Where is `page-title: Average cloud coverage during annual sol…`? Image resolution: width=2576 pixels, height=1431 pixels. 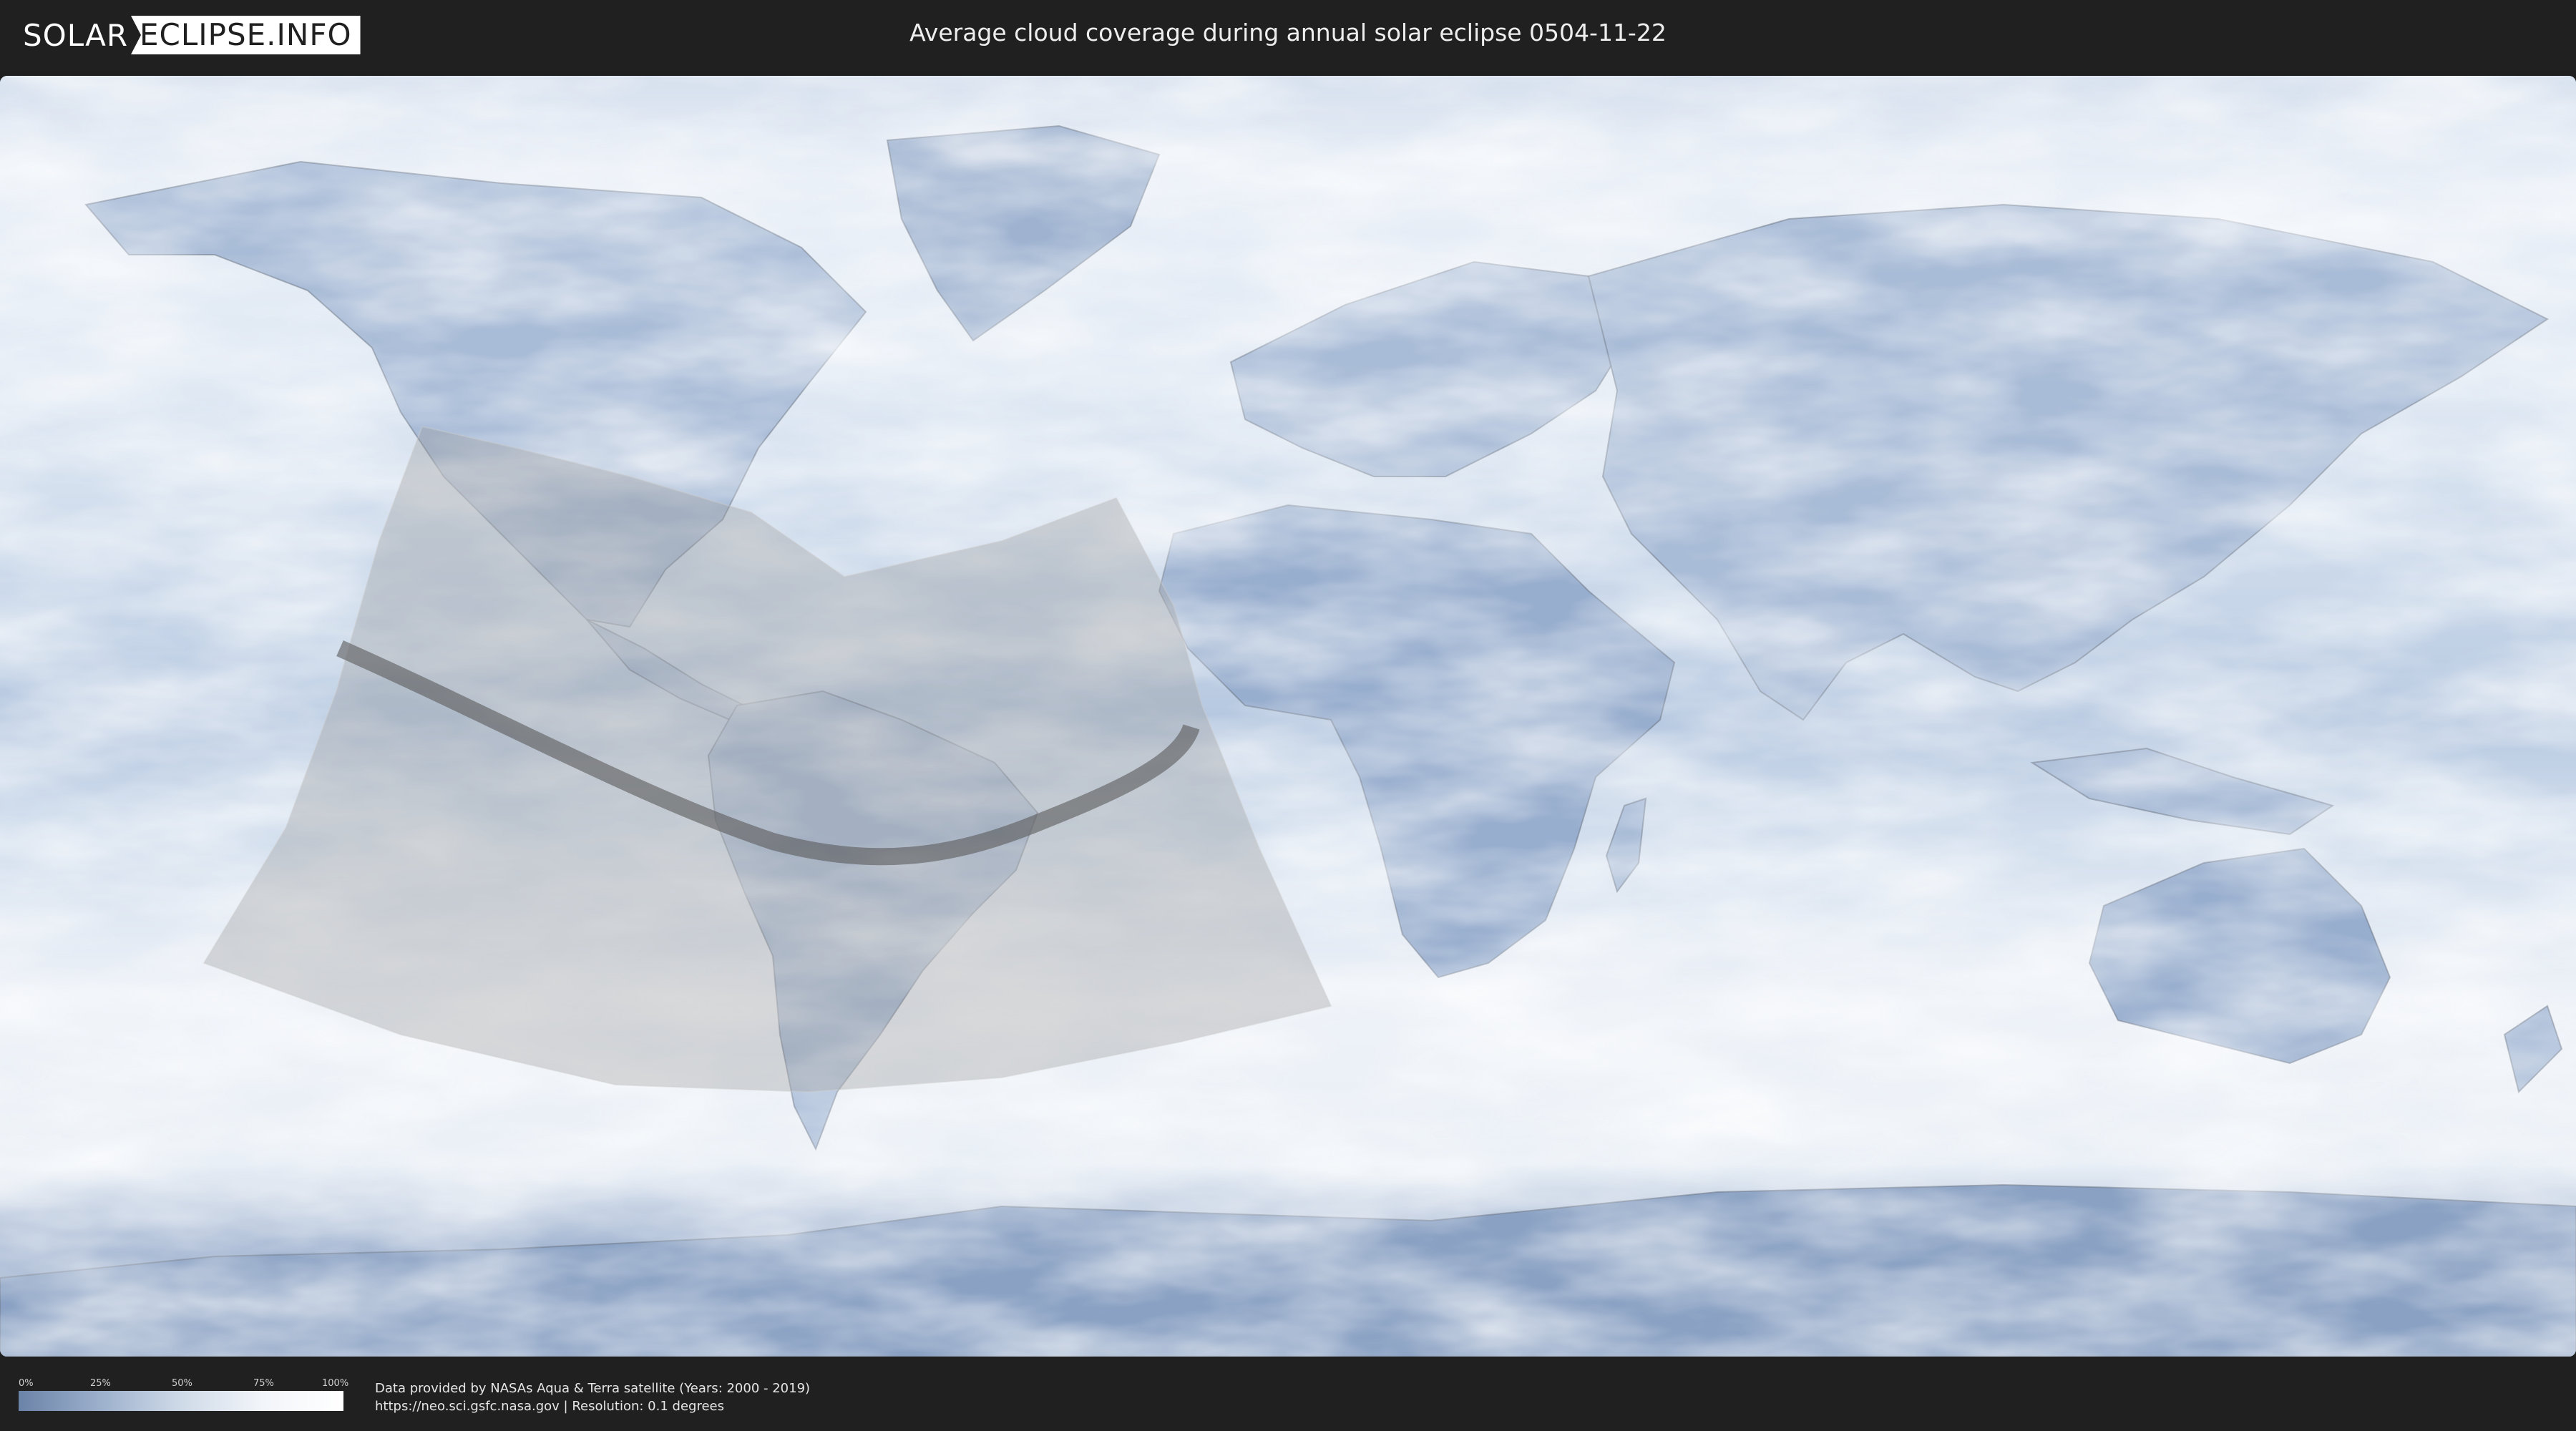
page-title: Average cloud coverage during annual sol… is located at coordinates (1288, 33).